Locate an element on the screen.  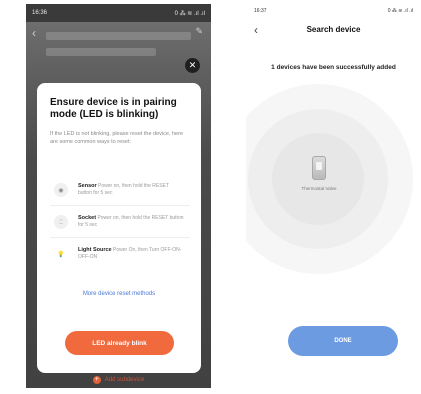
more-reset-methods-link: More device reset methods is located at coordinates (119, 294).